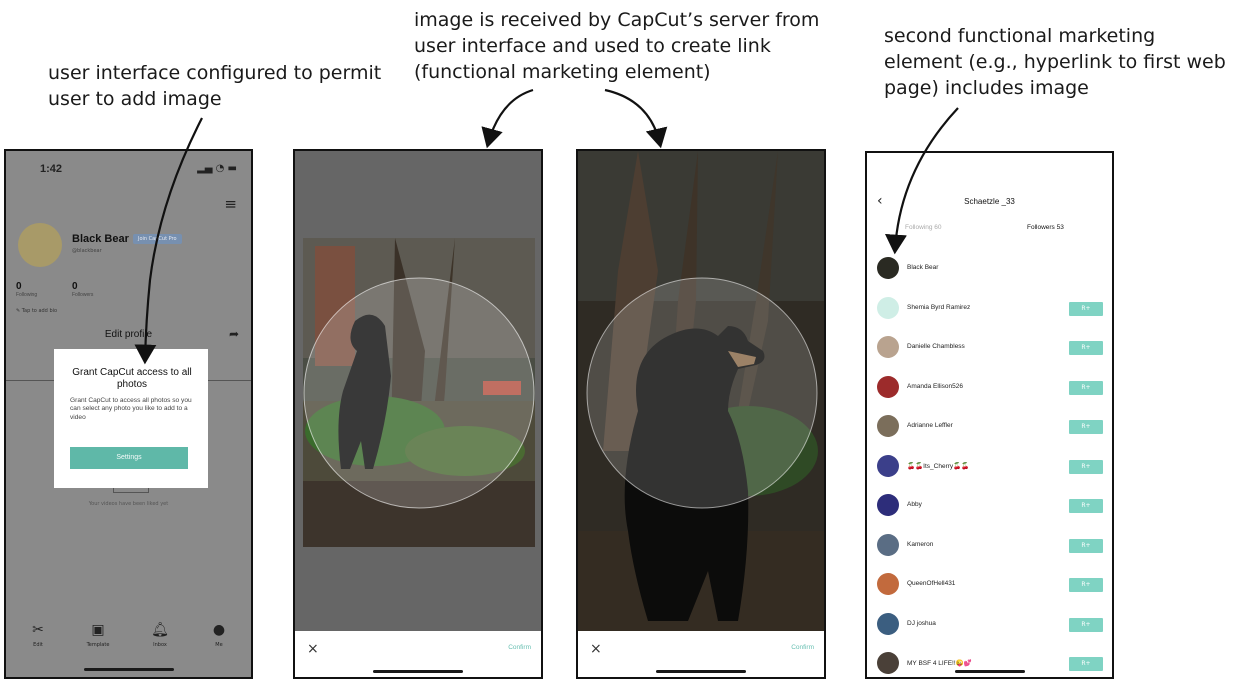 Image resolution: width=1252 pixels, height=681 pixels. I want to click on caption-line: page) includes image, so click(986, 88).